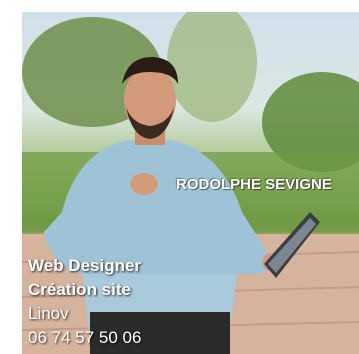 This screenshot has height=354, width=359. I want to click on person-name: RODOLPHE SEVIGNE, so click(254, 184).